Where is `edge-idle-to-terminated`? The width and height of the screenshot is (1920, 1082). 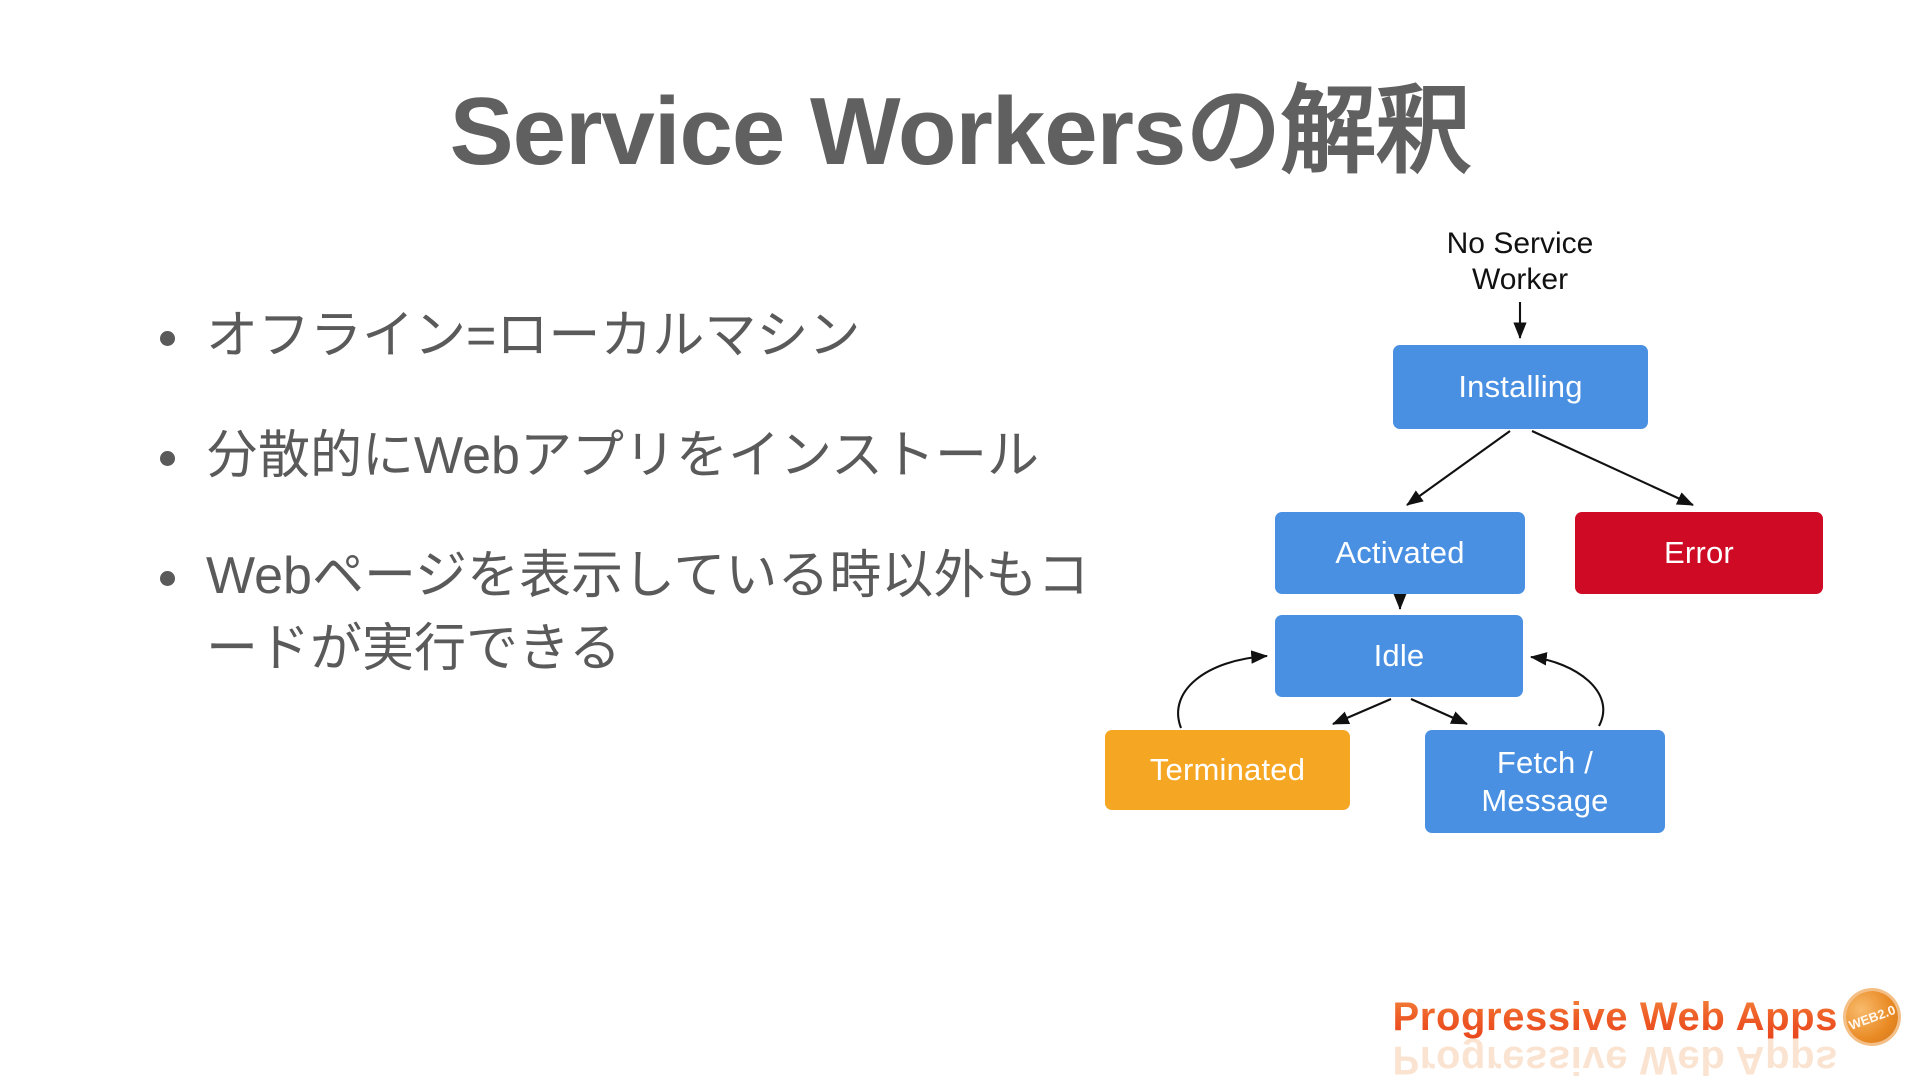
edge-idle-to-terminated is located at coordinates (1362, 711).